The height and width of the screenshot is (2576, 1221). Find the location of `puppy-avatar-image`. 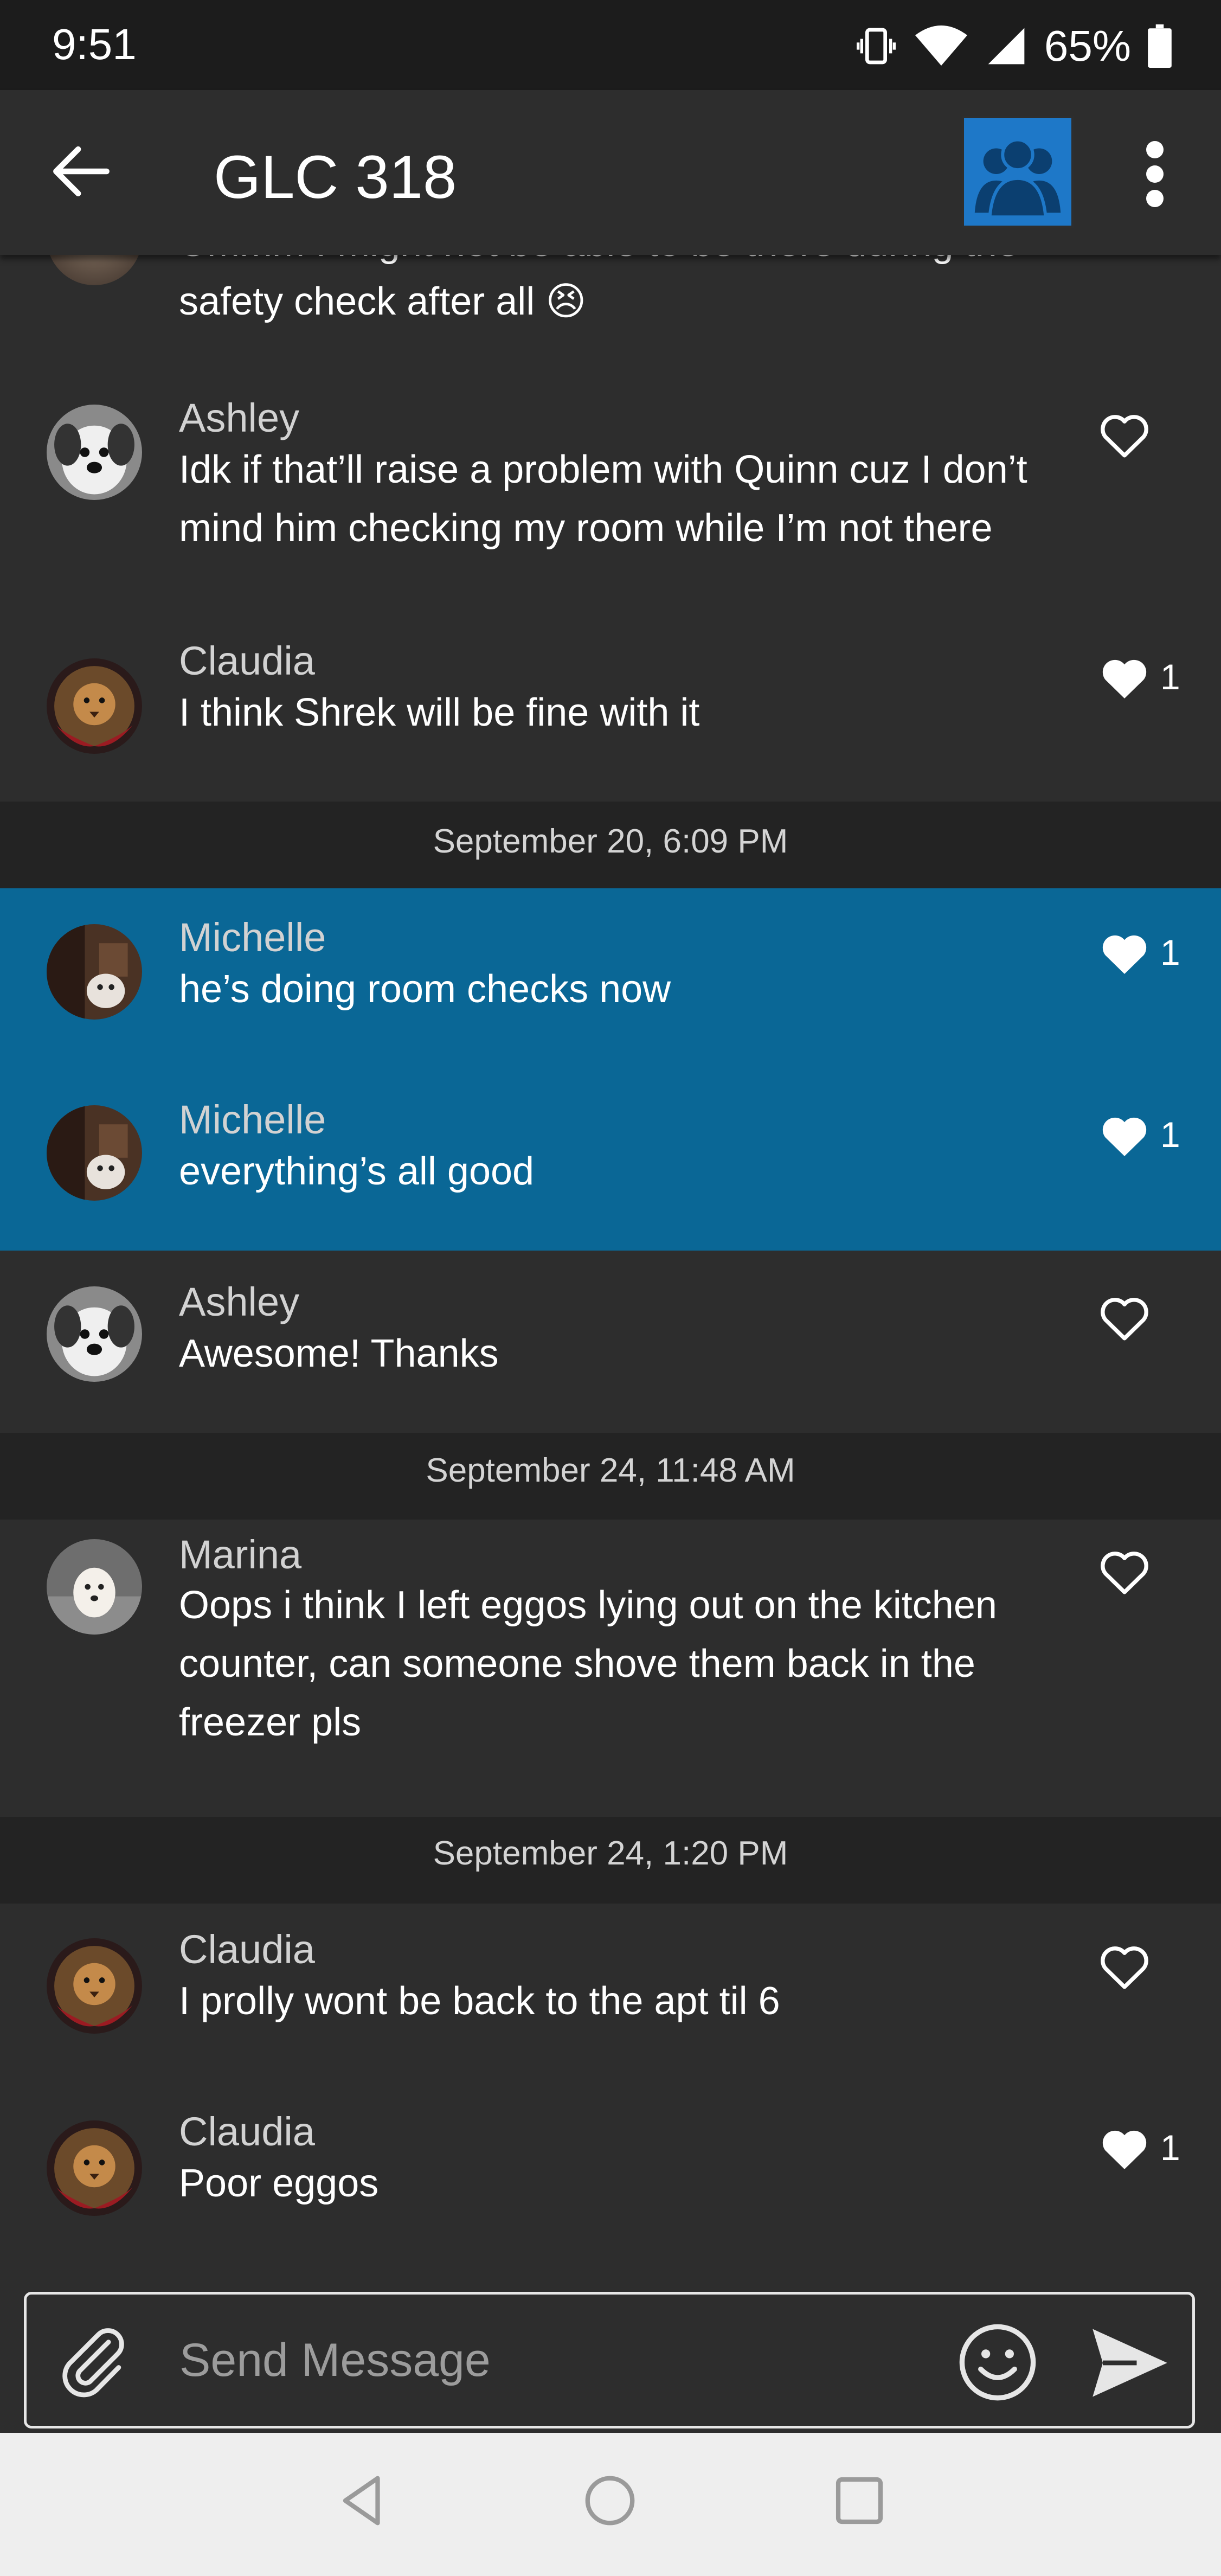

puppy-avatar-image is located at coordinates (95, 1587).